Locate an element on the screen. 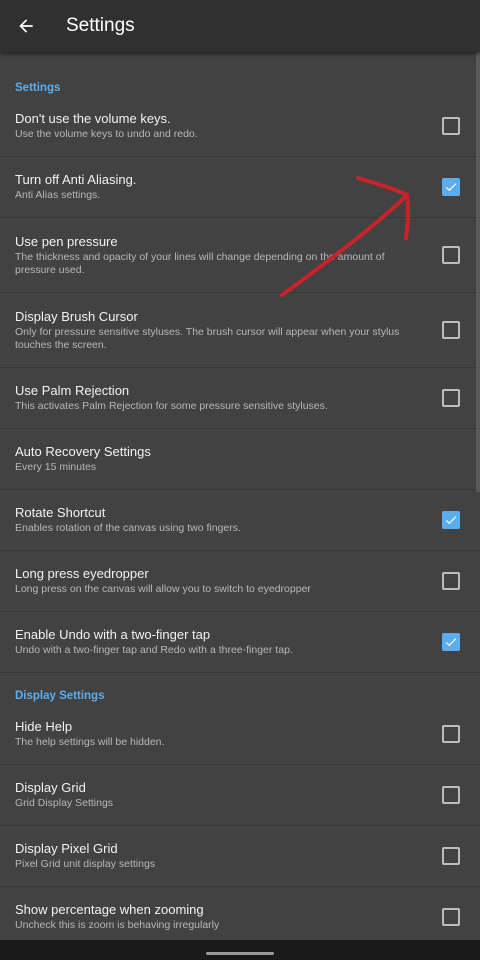  scrollbar is located at coordinates (478, 272).